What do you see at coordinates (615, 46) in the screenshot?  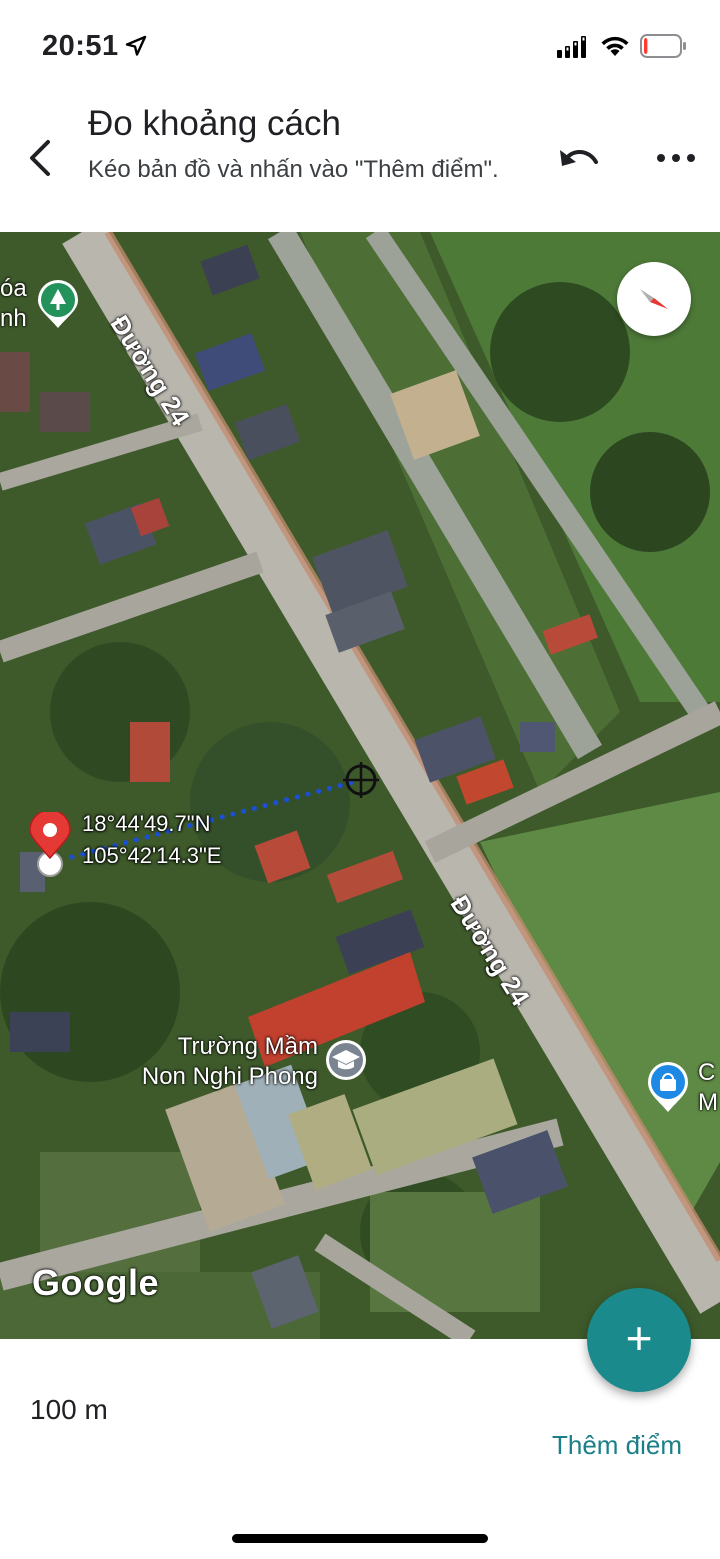 I see `wifi-icon` at bounding box center [615, 46].